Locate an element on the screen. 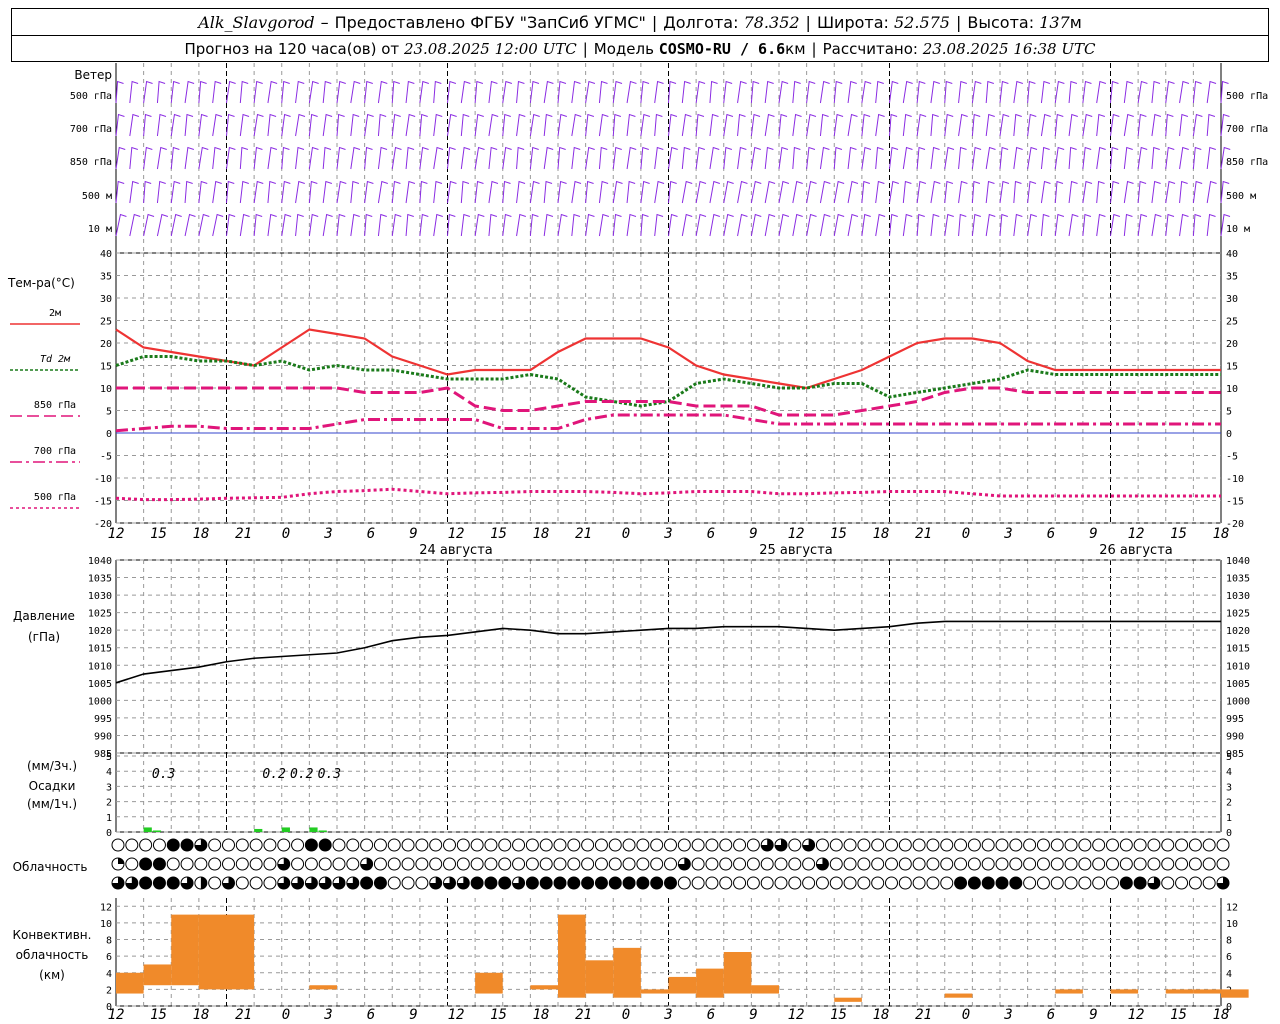  prec-title: Осадки is located at coordinates (52, 786).